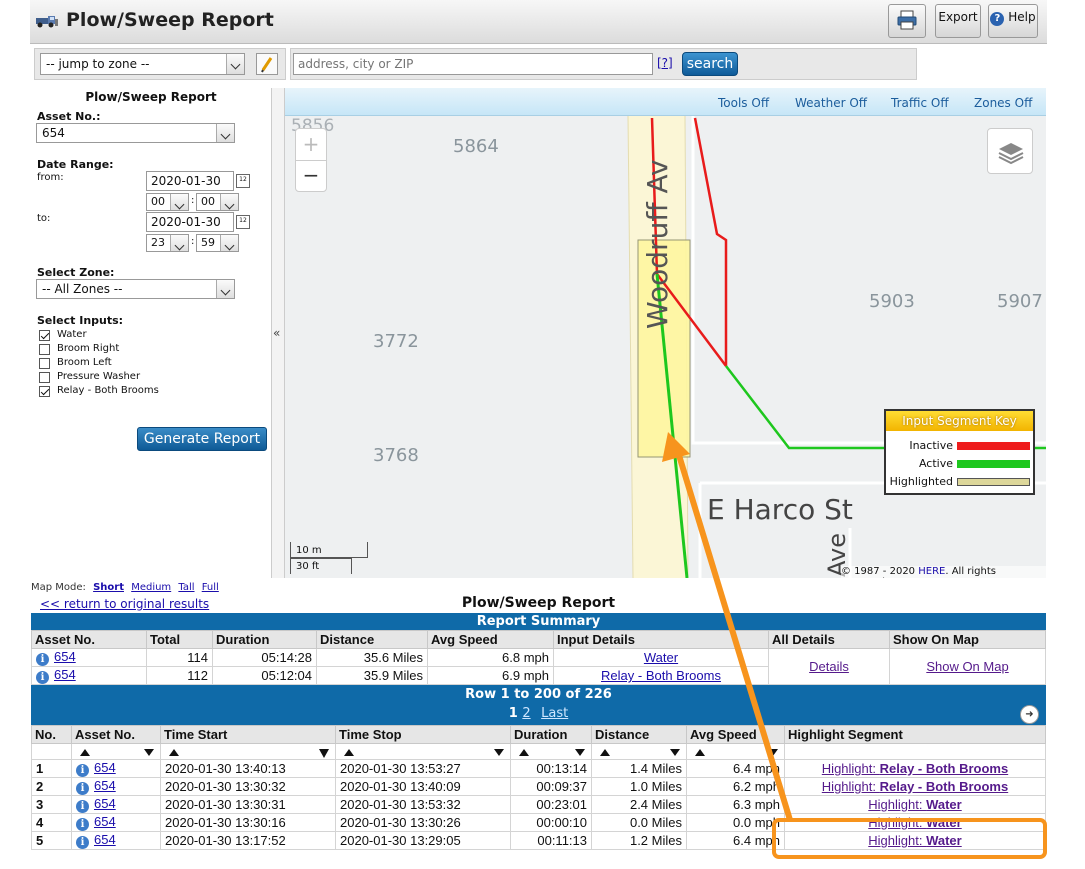  Describe the element at coordinates (186, 587) in the screenshot. I see `map-mode-tall: Tall` at that location.